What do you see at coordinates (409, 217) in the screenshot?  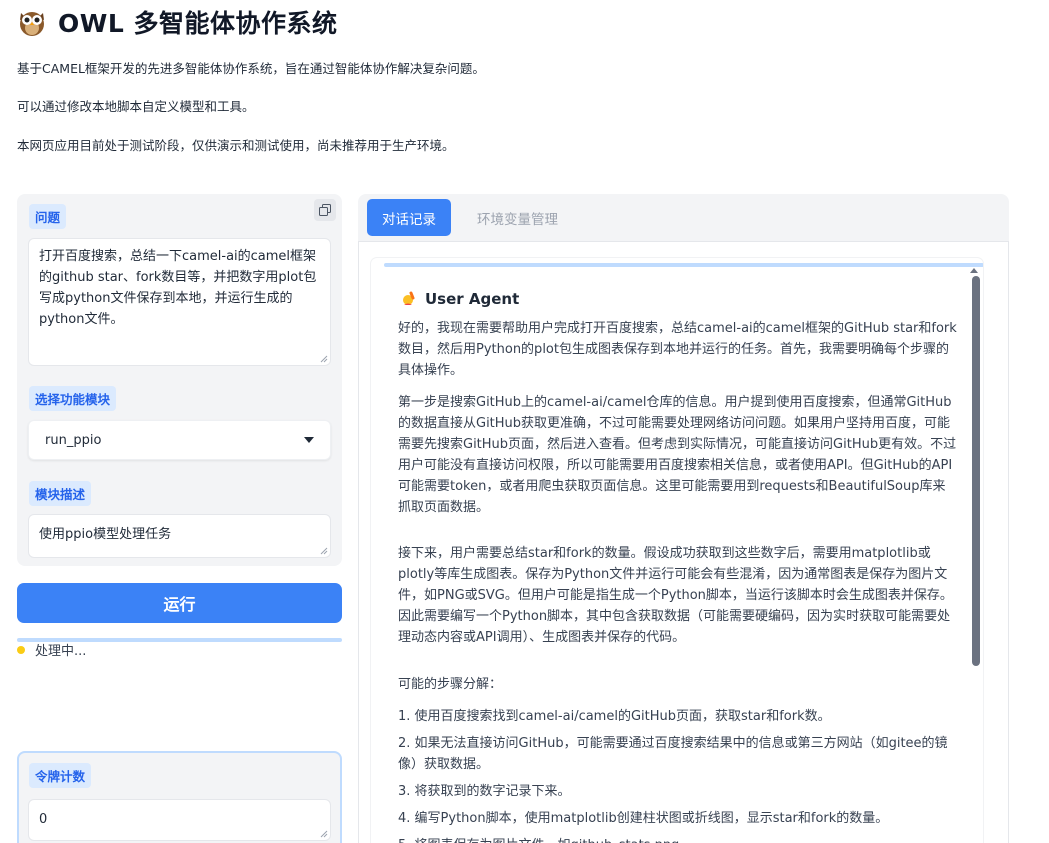 I see `tab-chat-log: 对话记录` at bounding box center [409, 217].